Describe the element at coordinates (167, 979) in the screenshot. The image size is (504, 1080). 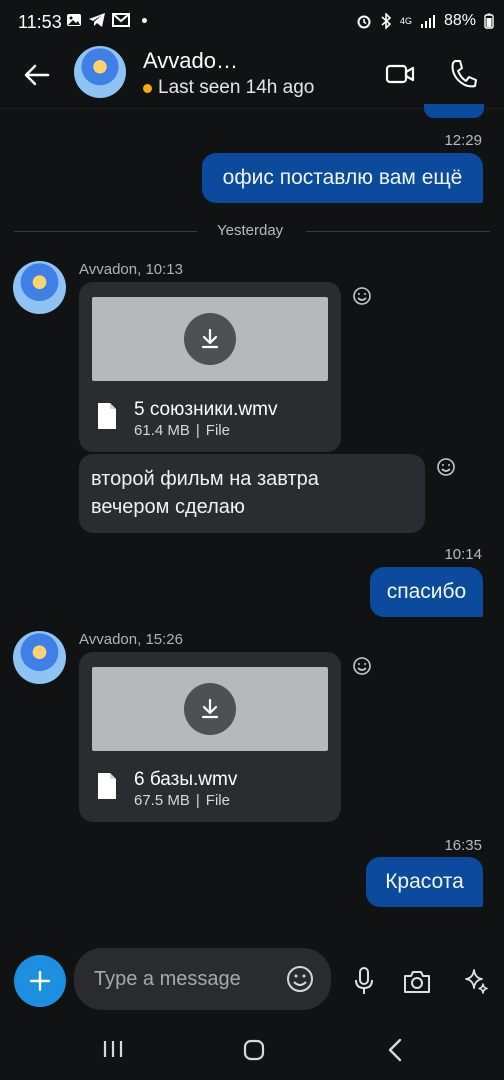
I see `message-input-placeholder: Type a message` at that location.